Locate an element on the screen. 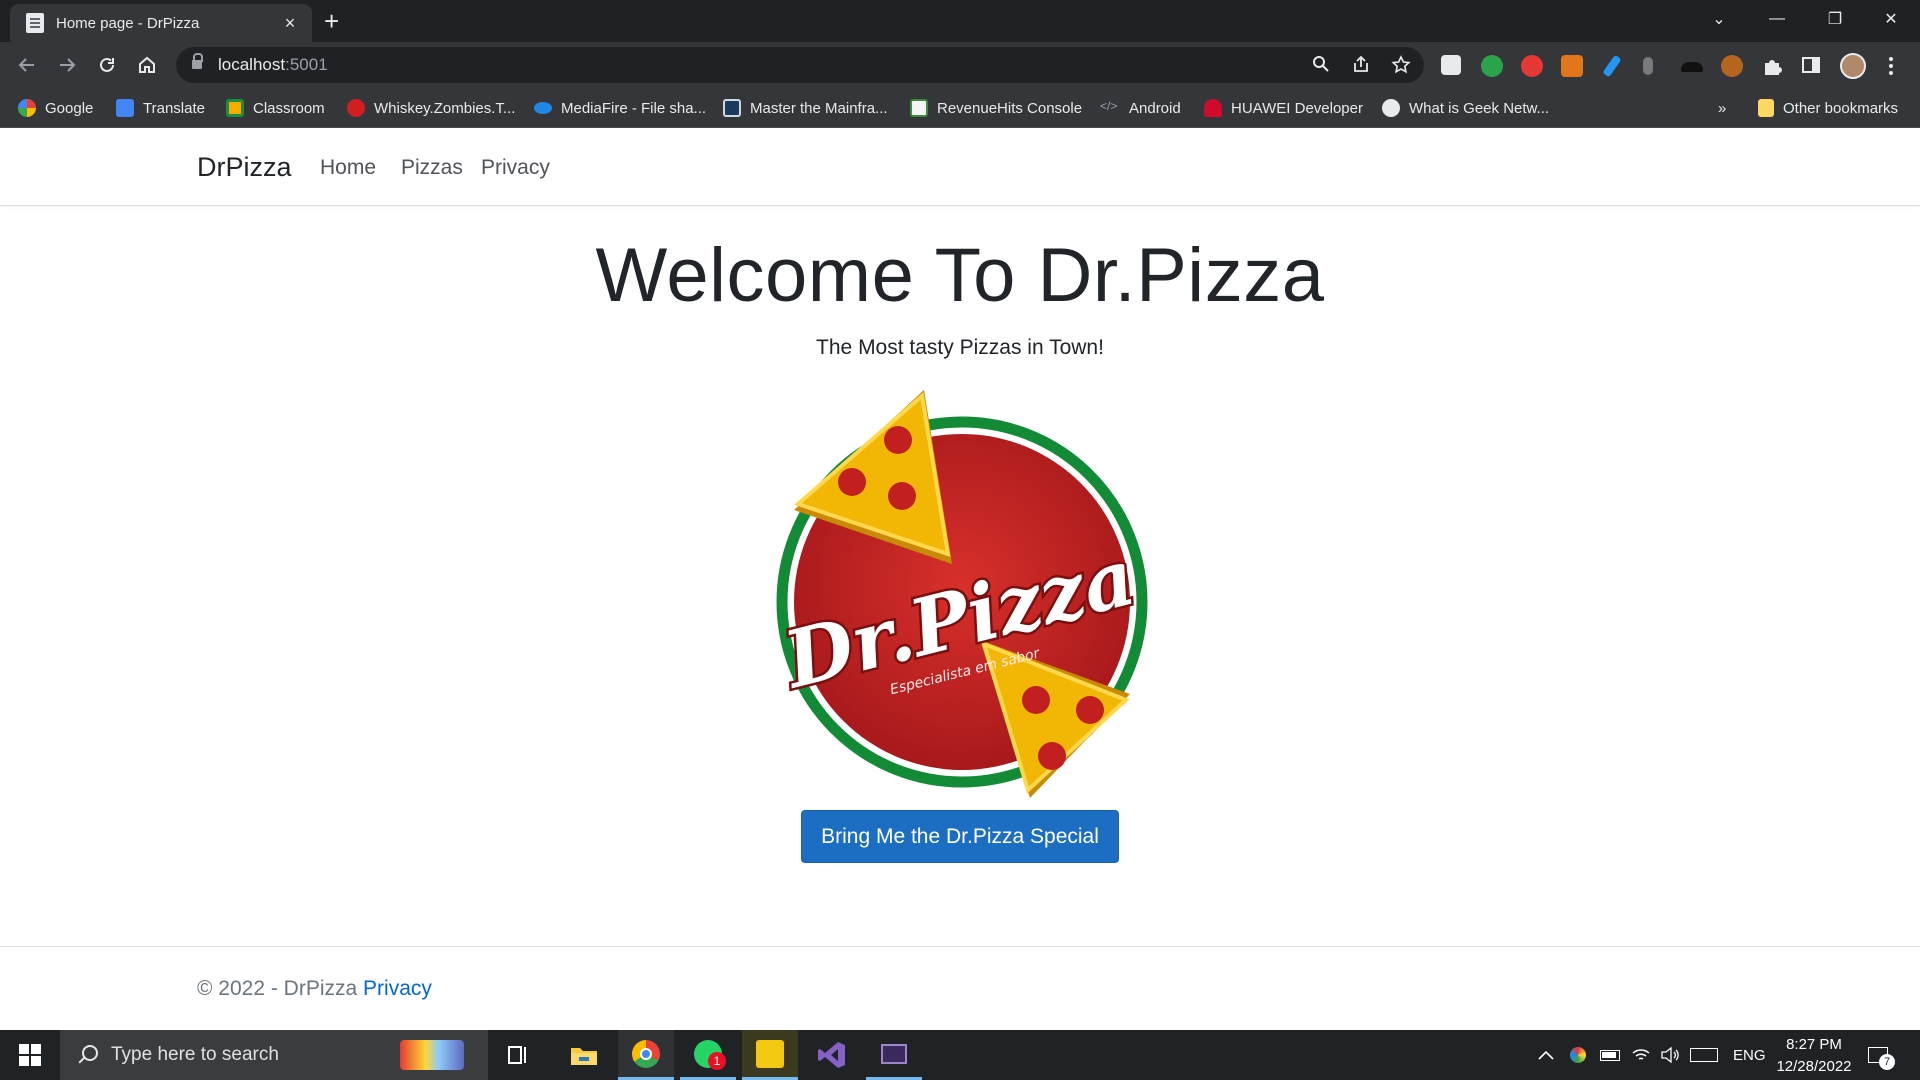 The height and width of the screenshot is (1080, 1920). incognito-extension-icon is located at coordinates (1451, 65).